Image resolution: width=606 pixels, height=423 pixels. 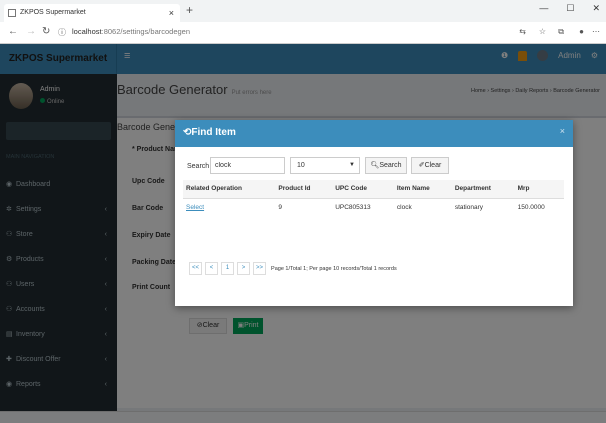 What do you see at coordinates (352, 165) in the screenshot?
I see `chevron-down-icon: ▼` at bounding box center [352, 165].